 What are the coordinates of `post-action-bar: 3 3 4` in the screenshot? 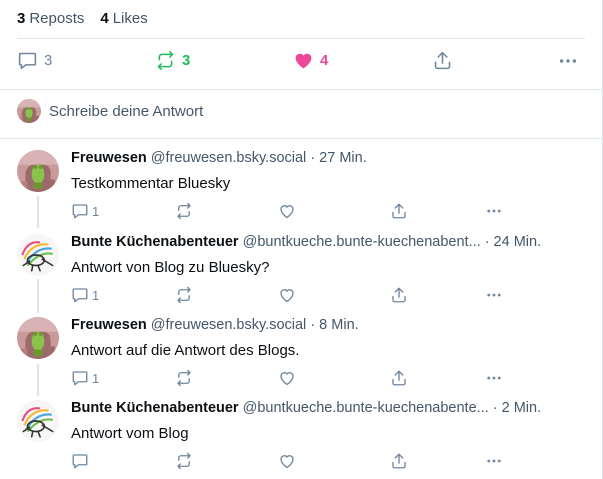 It's located at (301, 63).